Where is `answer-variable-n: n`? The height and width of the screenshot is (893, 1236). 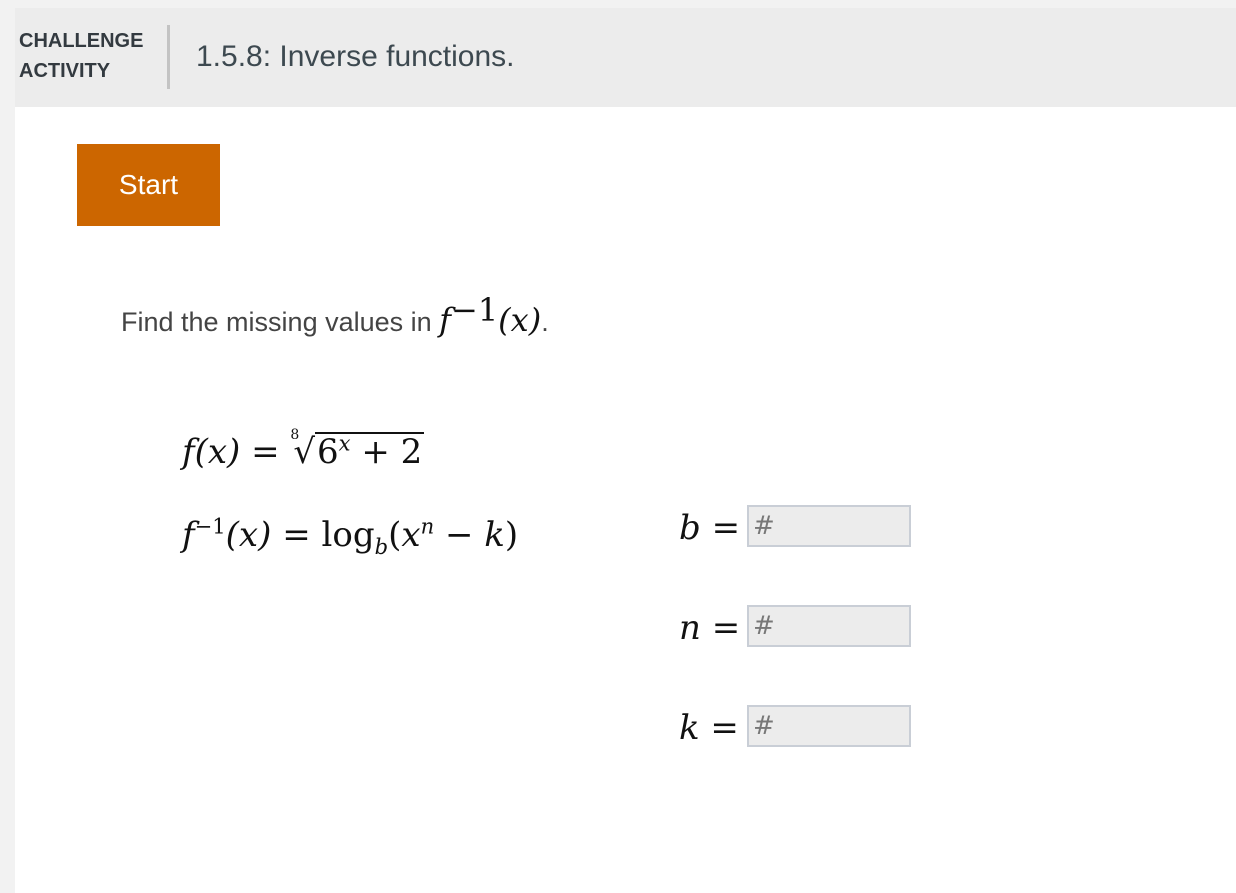 answer-variable-n: n is located at coordinates (690, 628).